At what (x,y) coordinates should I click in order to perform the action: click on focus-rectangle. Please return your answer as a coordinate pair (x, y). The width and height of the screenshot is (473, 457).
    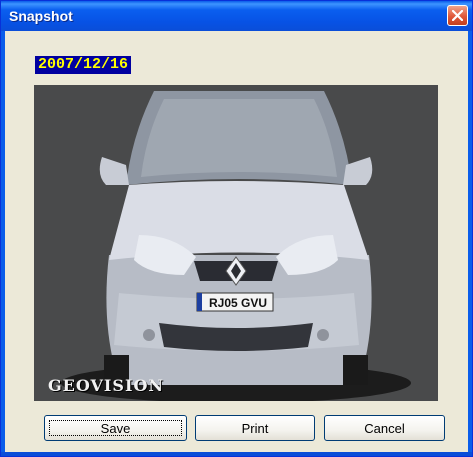
    Looking at the image, I should click on (115, 428).